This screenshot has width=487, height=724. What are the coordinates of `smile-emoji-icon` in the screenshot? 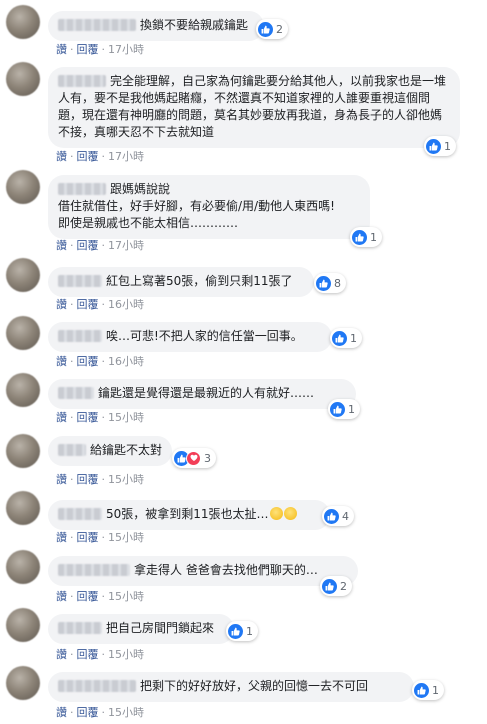 It's located at (276, 513).